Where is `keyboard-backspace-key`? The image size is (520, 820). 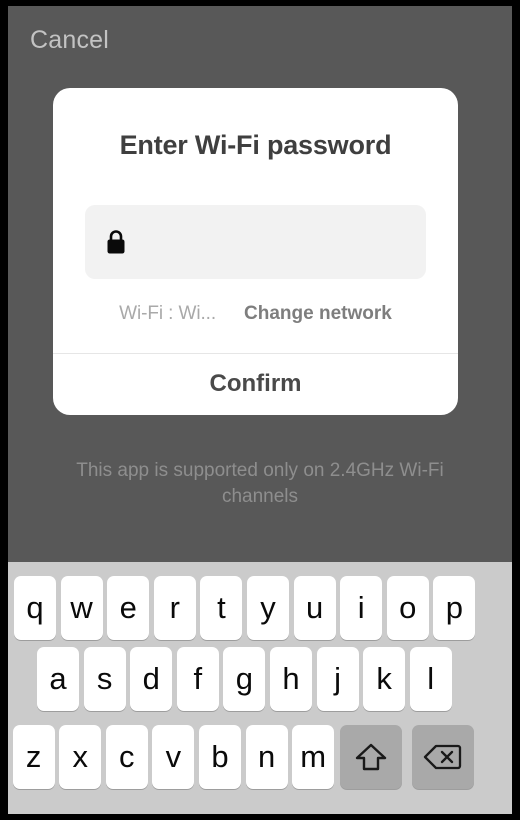 keyboard-backspace-key is located at coordinates (443, 757).